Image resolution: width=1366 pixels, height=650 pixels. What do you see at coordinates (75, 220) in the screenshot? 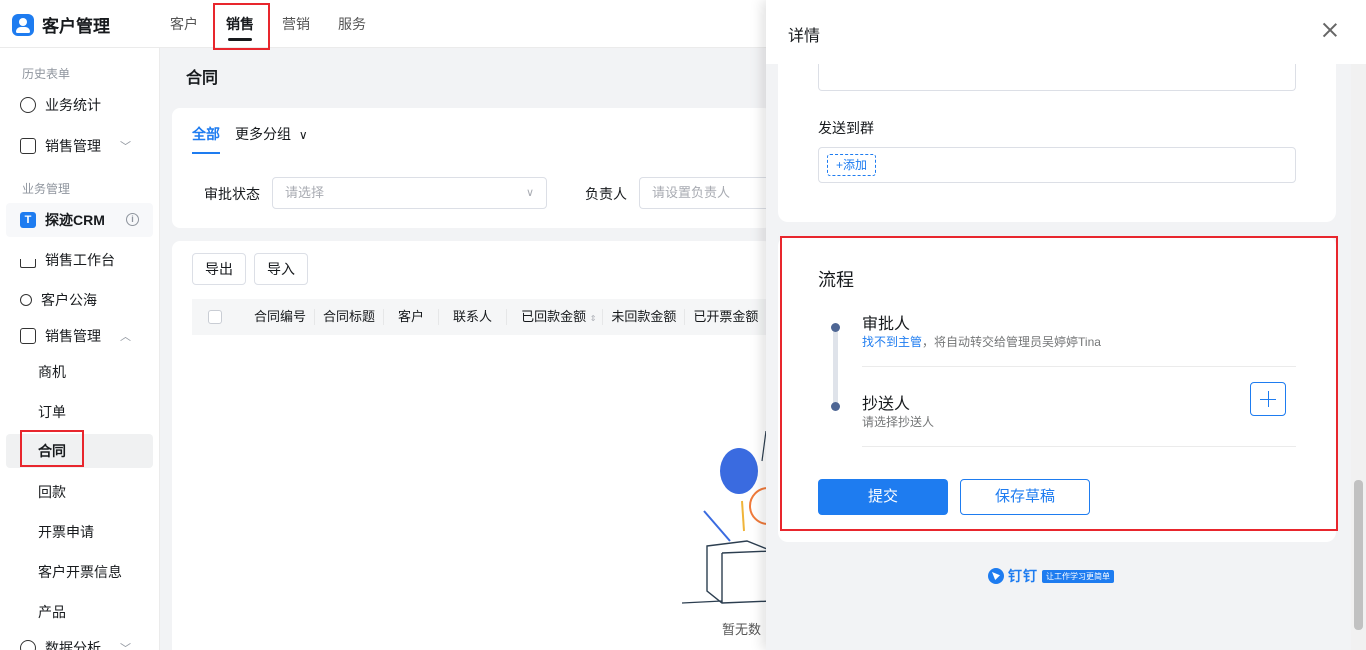
I see `sidebar-item-label: 探迹CRM` at bounding box center [75, 220].